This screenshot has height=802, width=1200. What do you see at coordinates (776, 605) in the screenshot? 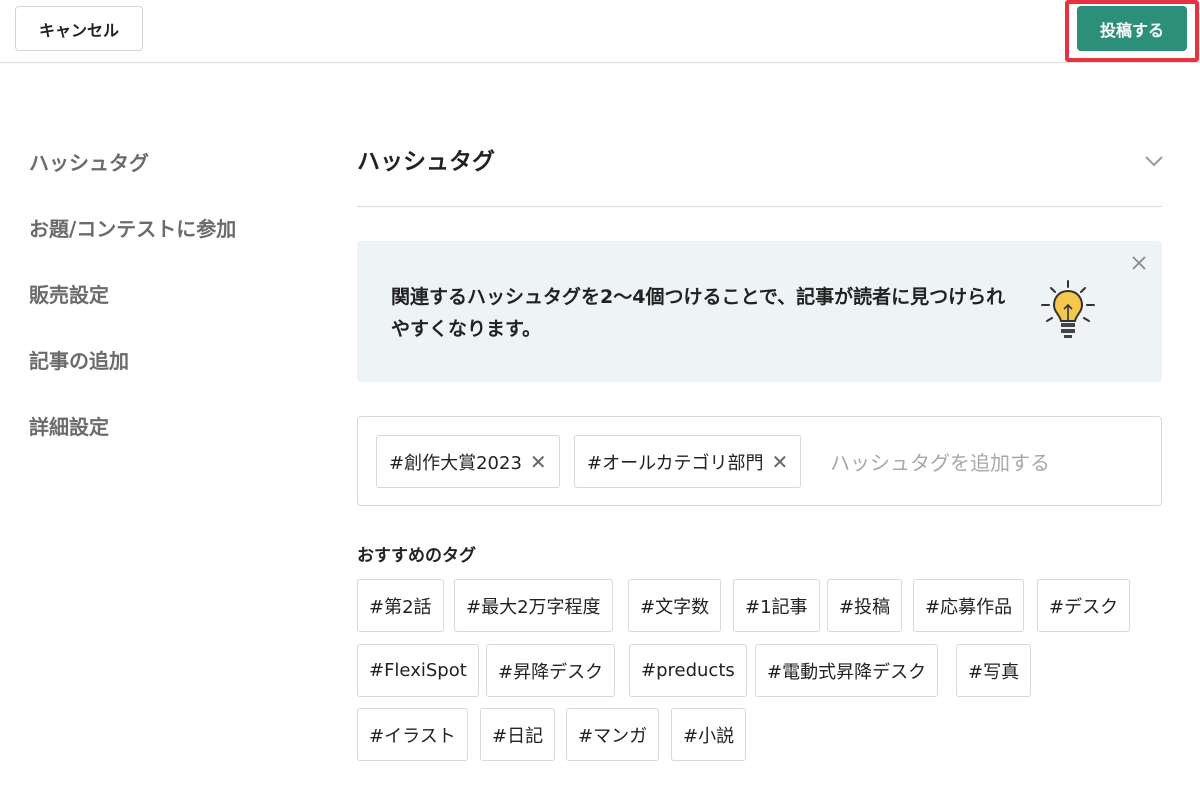
I see `recommended-tag: #1記事` at bounding box center [776, 605].